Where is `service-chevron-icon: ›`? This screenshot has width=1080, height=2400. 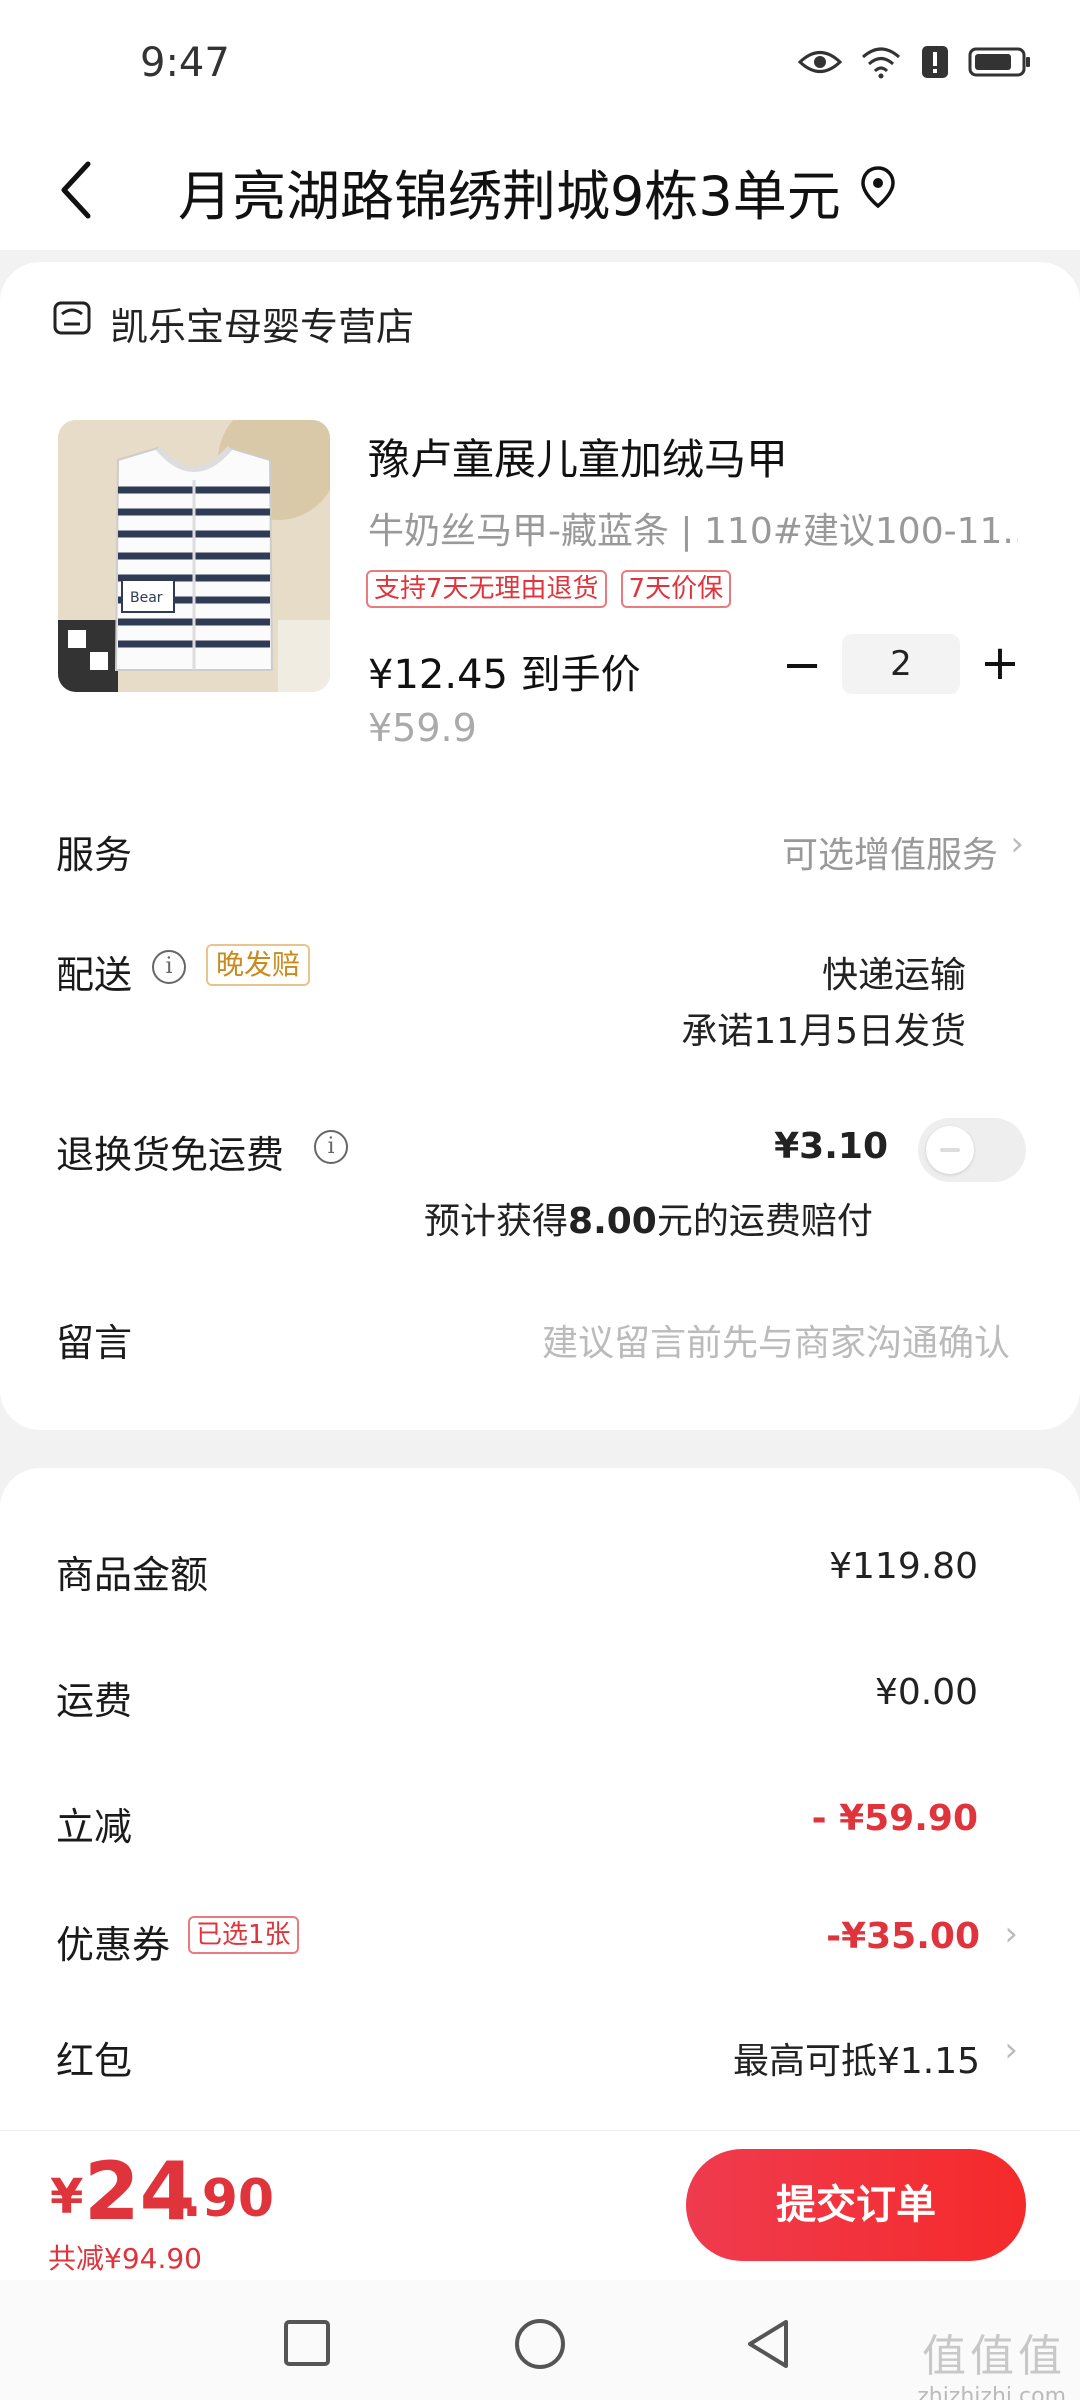
service-chevron-icon: › is located at coordinates (1017, 844).